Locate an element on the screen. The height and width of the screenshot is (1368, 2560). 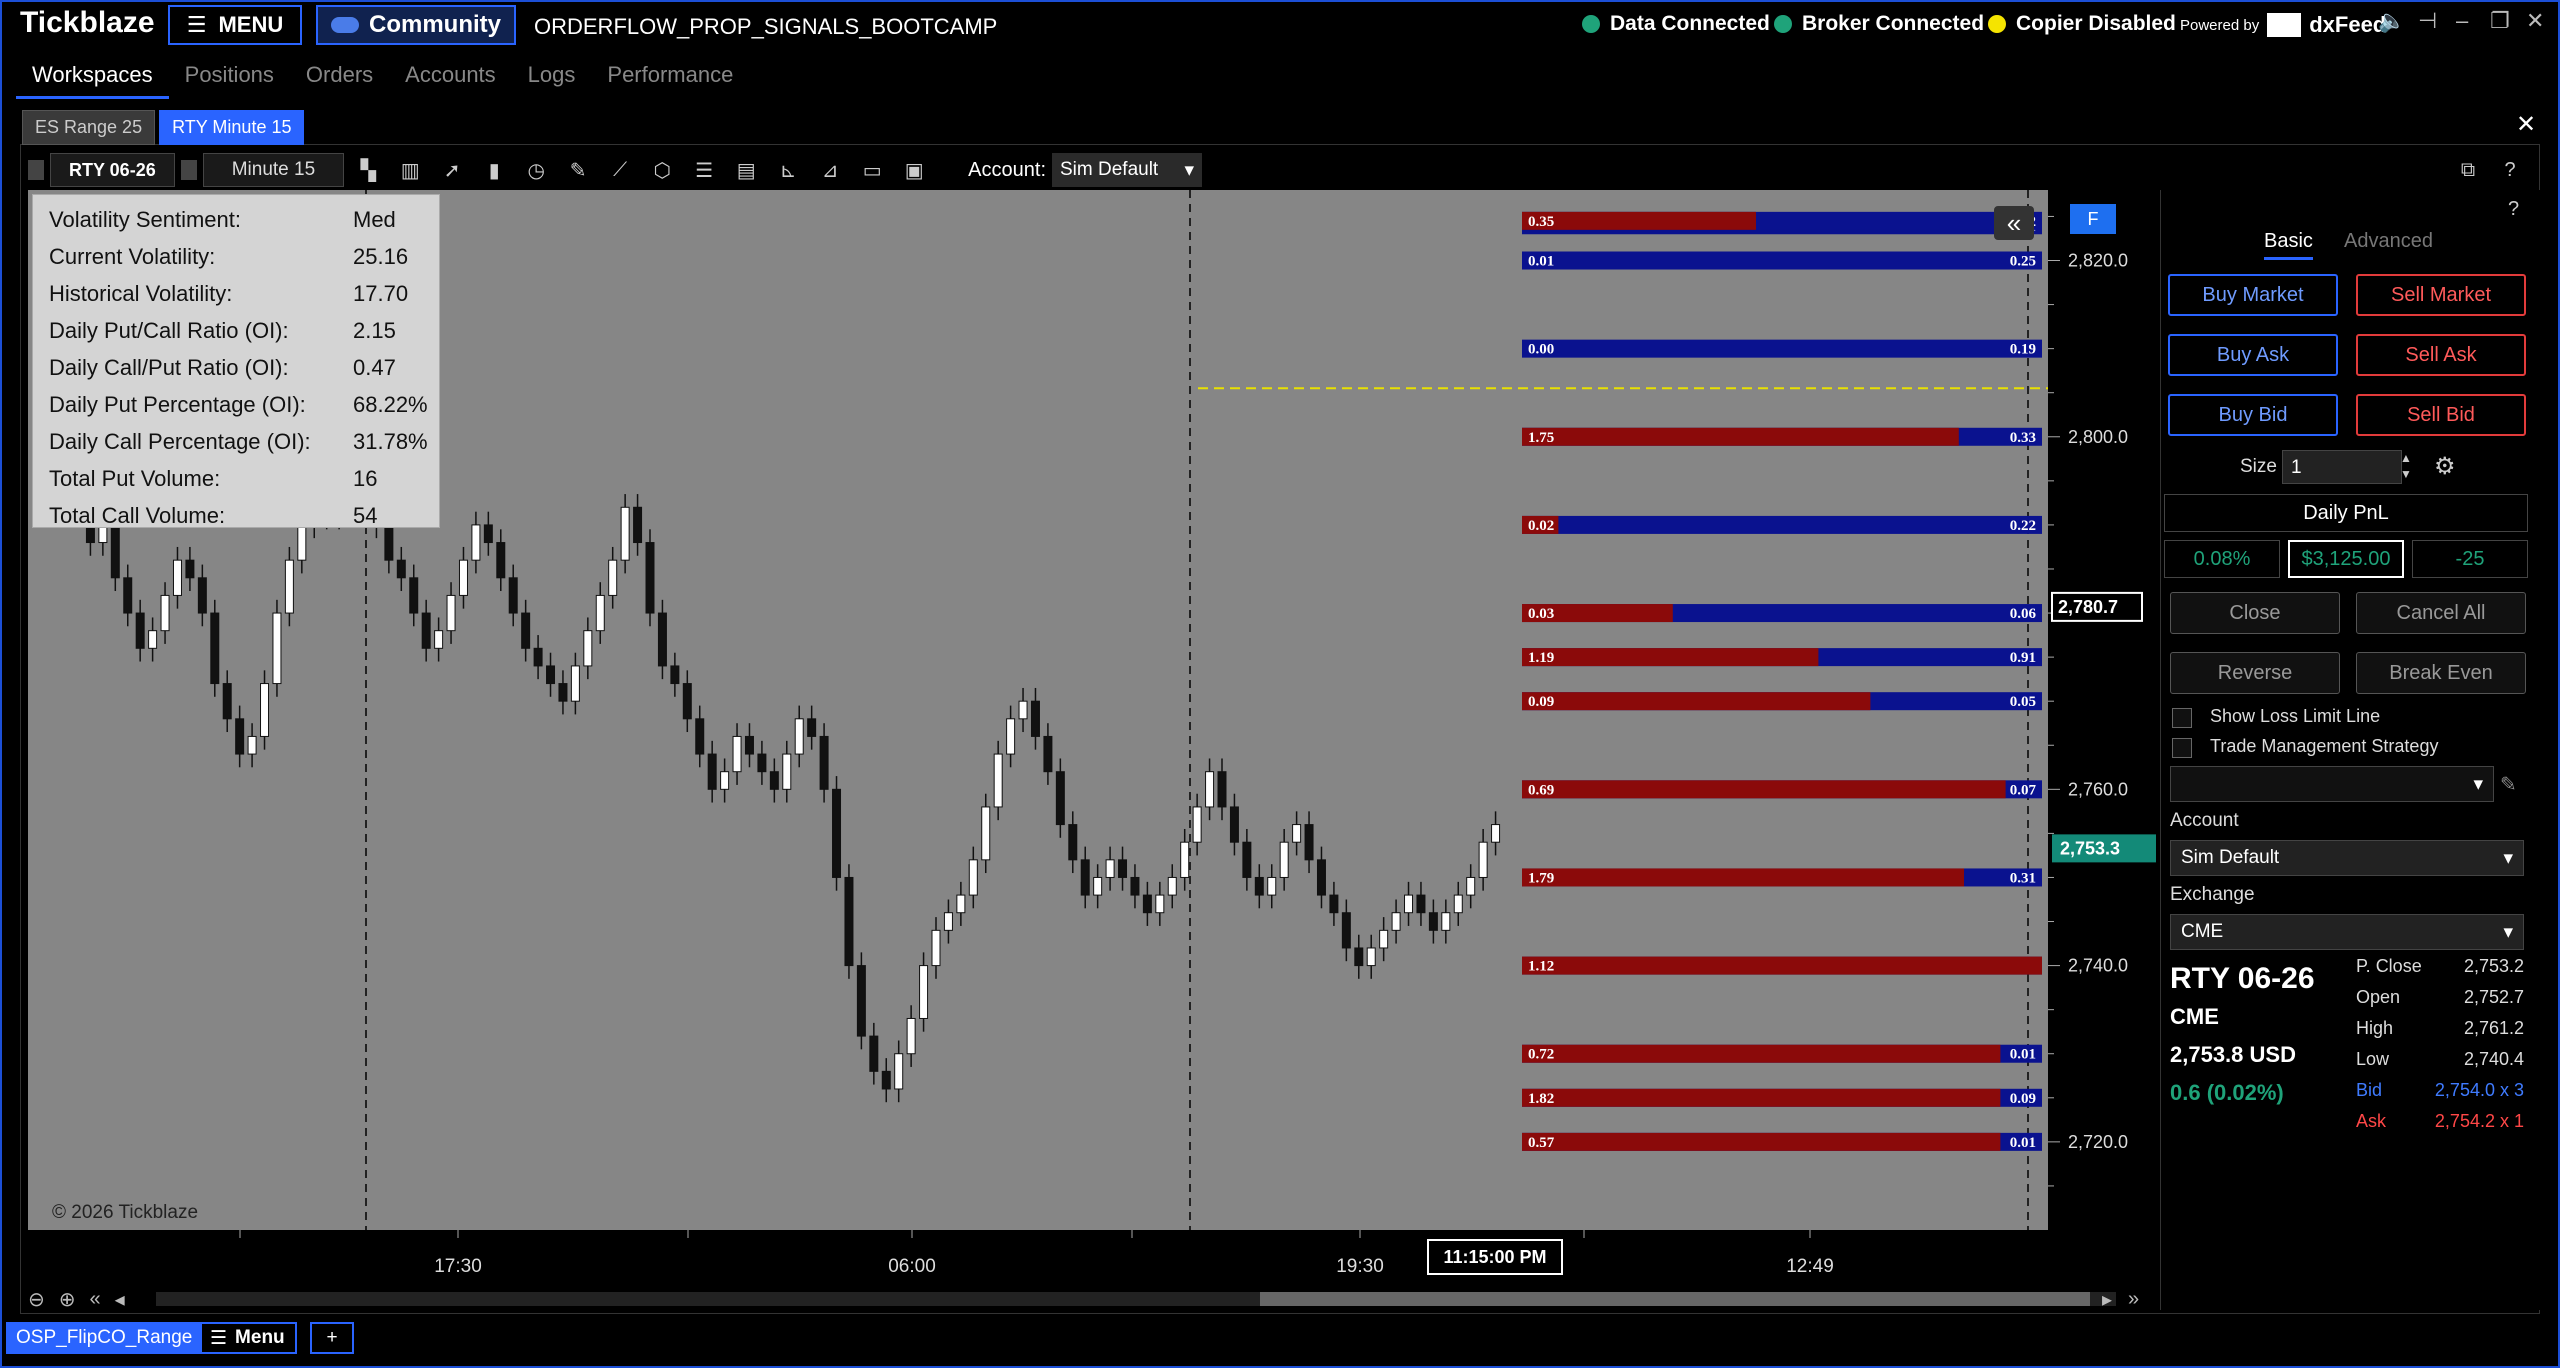
flow-bar-left-label: 0.00 is located at coordinates (1541, 350).